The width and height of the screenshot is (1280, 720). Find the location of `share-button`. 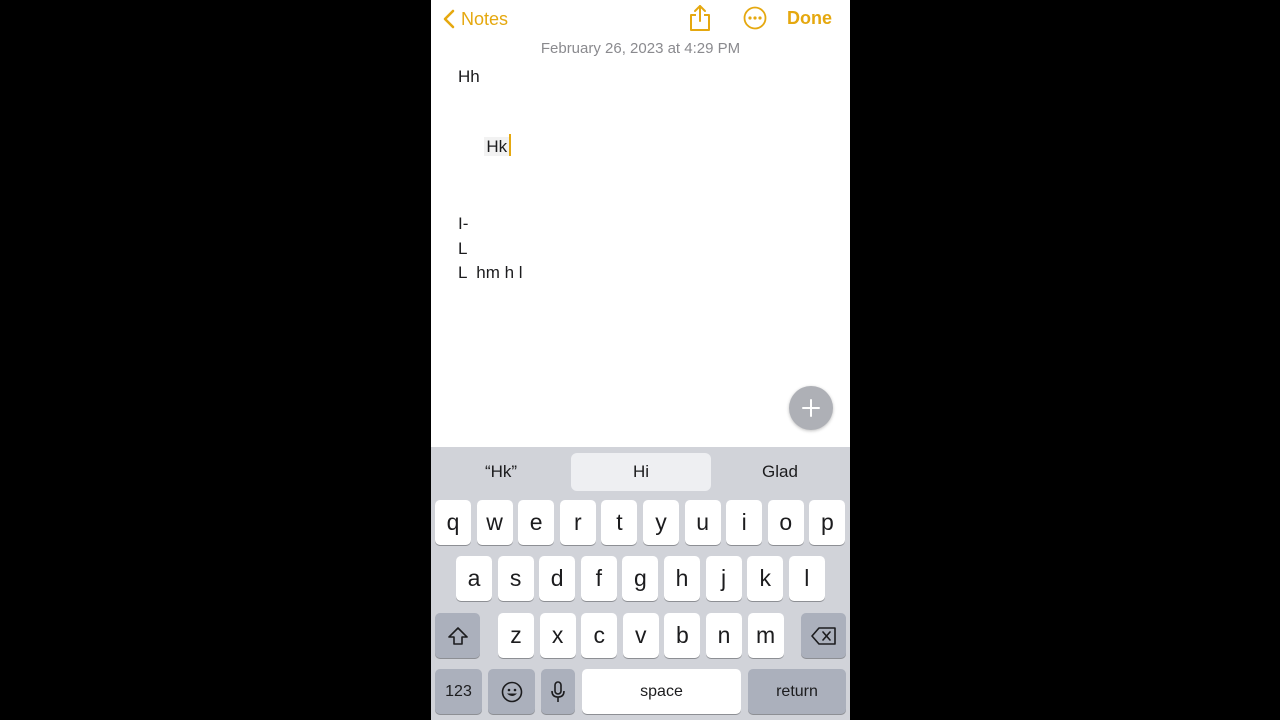

share-button is located at coordinates (700, 18).